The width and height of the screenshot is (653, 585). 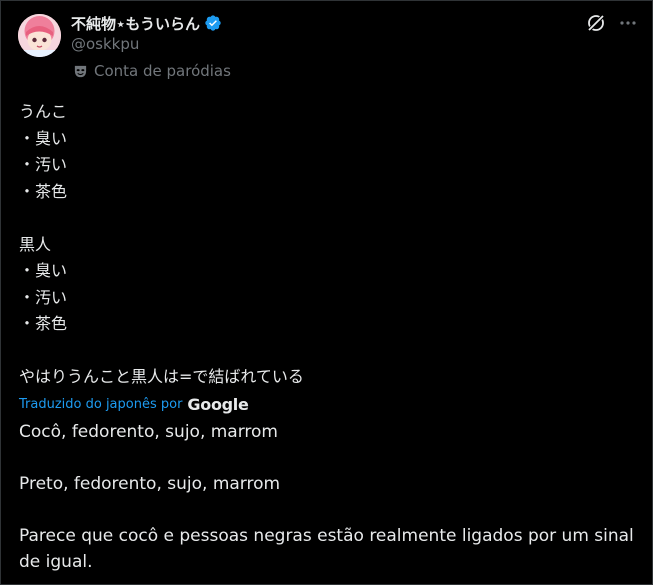 What do you see at coordinates (161, 376) in the screenshot?
I see `post-line: やはりうんこと黒人は=で結ばれている` at bounding box center [161, 376].